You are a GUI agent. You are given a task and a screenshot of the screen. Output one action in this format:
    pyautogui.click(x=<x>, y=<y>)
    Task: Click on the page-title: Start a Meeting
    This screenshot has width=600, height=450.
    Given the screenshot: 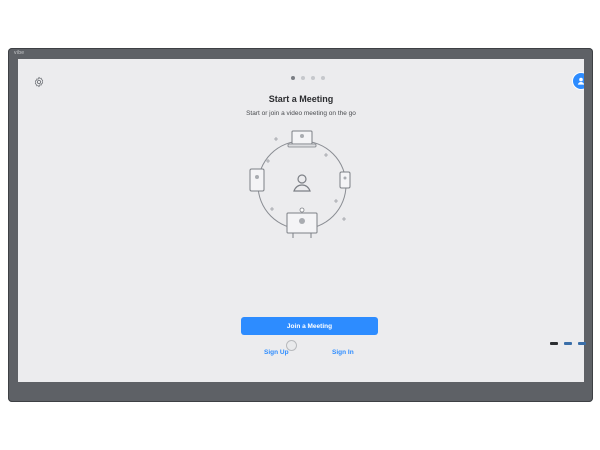 What is the action you would take?
    pyautogui.click(x=301, y=99)
    